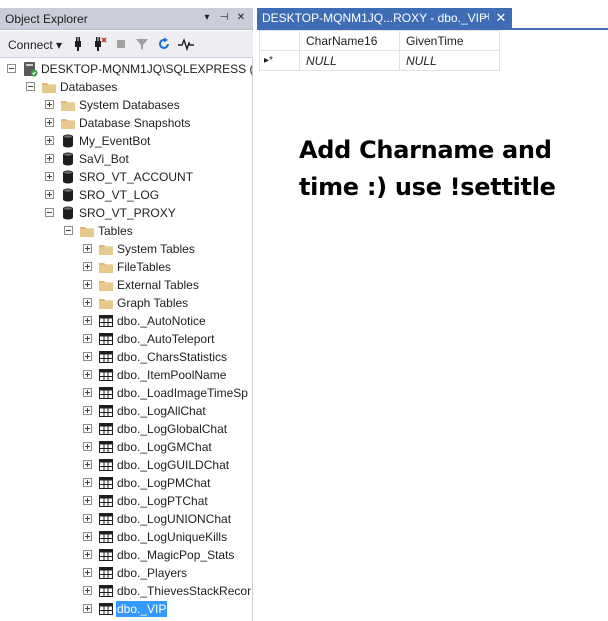 The width and height of the screenshot is (608, 621). What do you see at coordinates (68, 195) in the screenshot?
I see `database-icon` at bounding box center [68, 195].